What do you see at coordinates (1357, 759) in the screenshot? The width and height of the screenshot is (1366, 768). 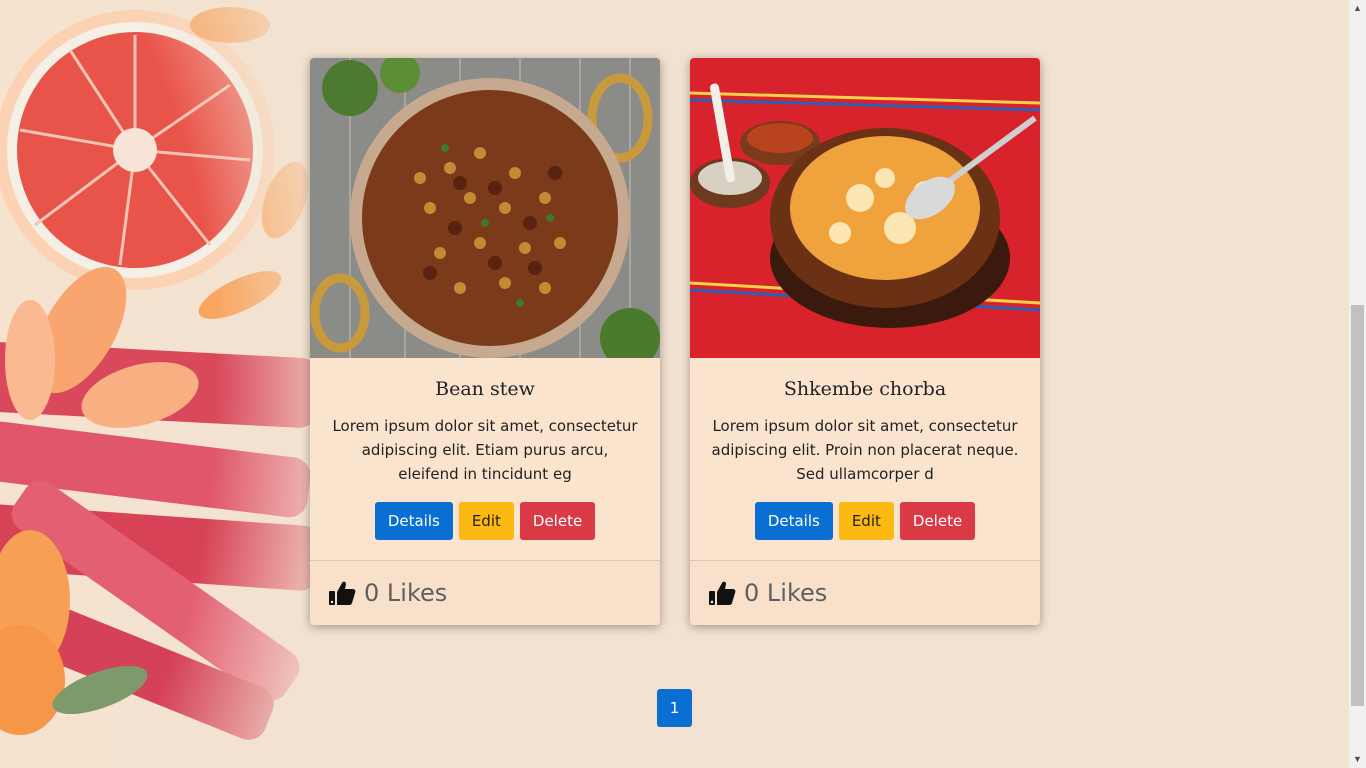 I see `scroll-down-icon: ▼` at bounding box center [1357, 759].